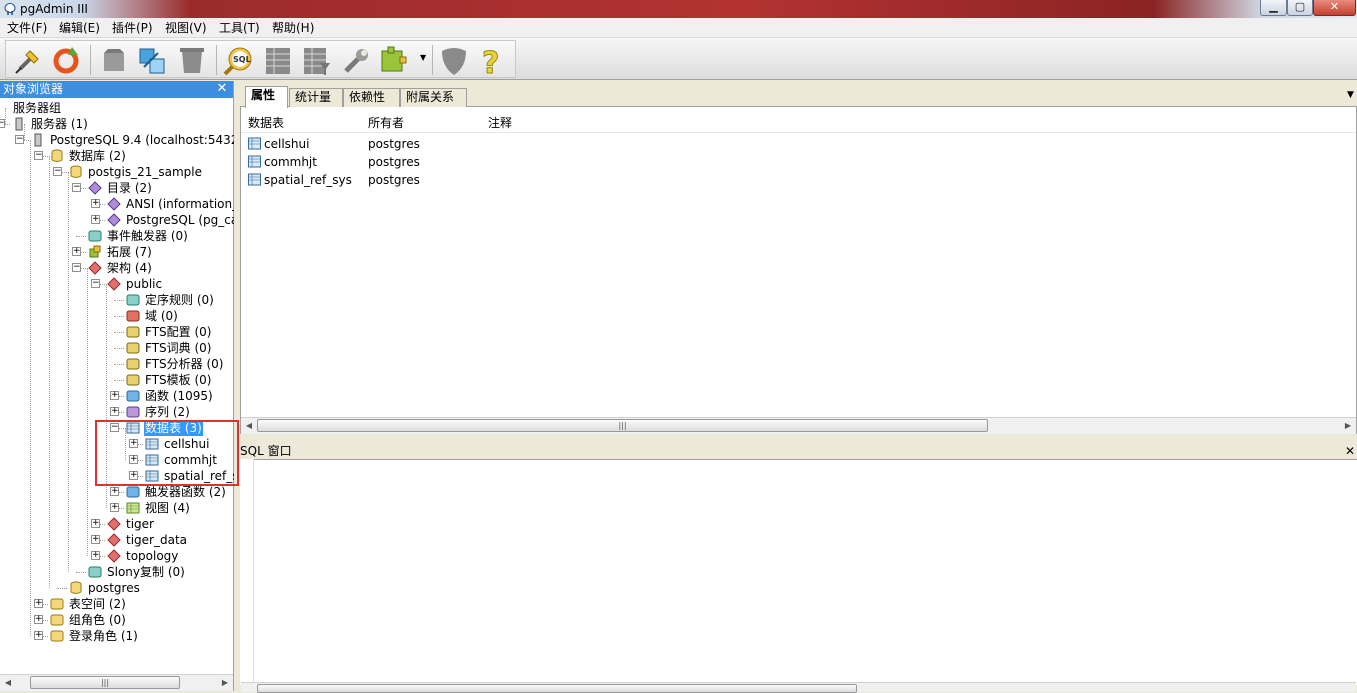 The image size is (1357, 693). What do you see at coordinates (116, 556) in the screenshot?
I see `tree-item: + topology` at bounding box center [116, 556].